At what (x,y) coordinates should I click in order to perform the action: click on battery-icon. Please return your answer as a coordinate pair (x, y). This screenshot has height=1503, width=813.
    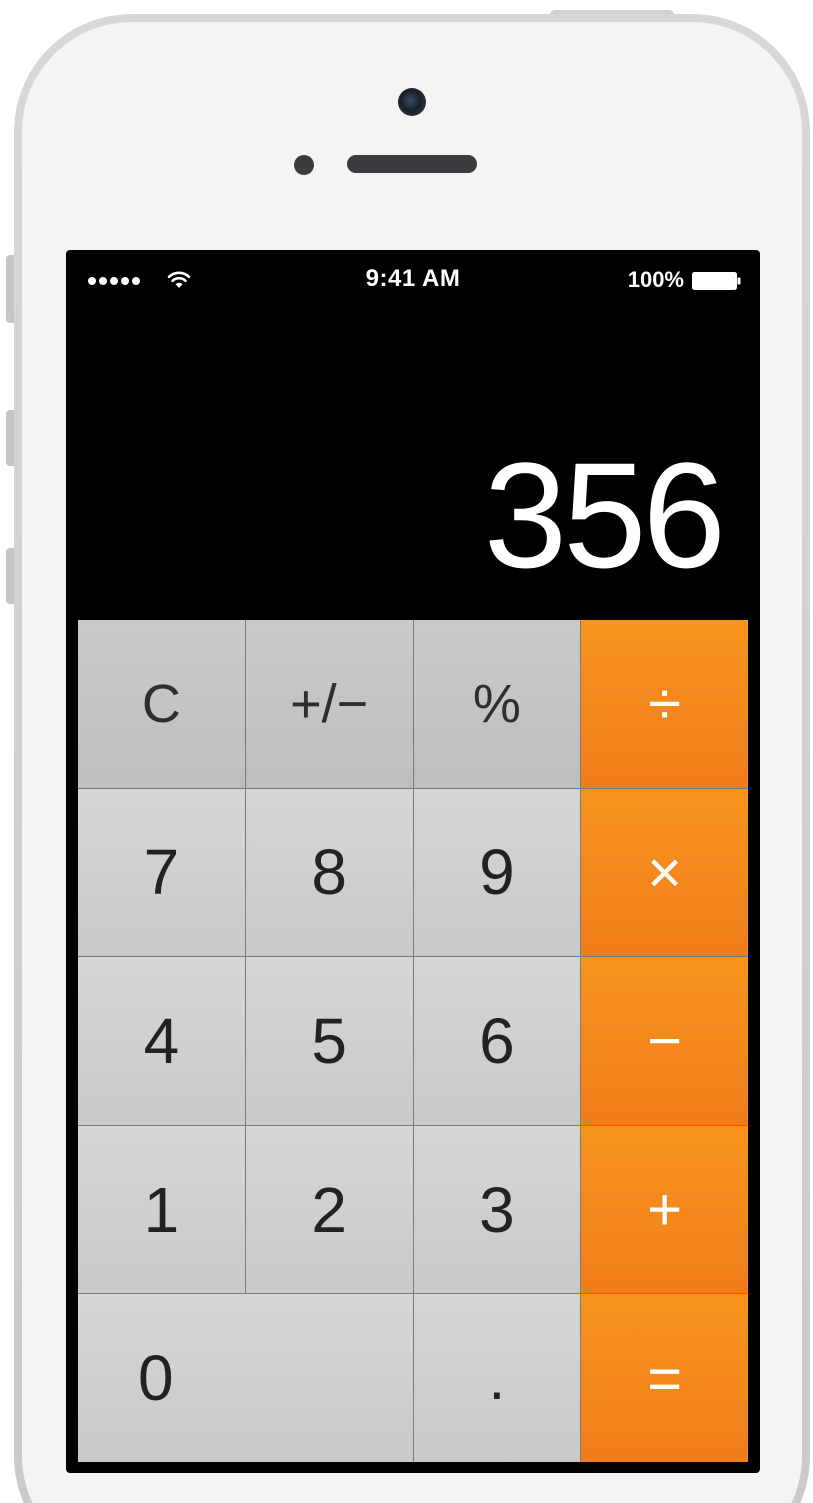
    Looking at the image, I should click on (716, 281).